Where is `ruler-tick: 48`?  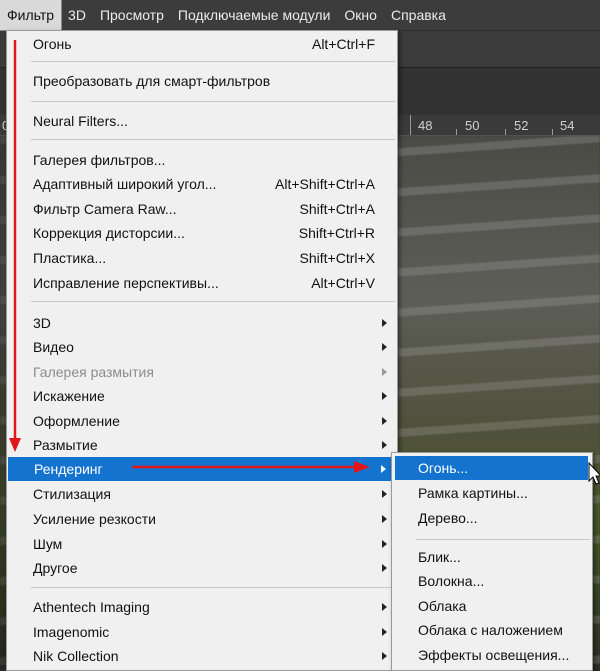
ruler-tick: 48 is located at coordinates (425, 125).